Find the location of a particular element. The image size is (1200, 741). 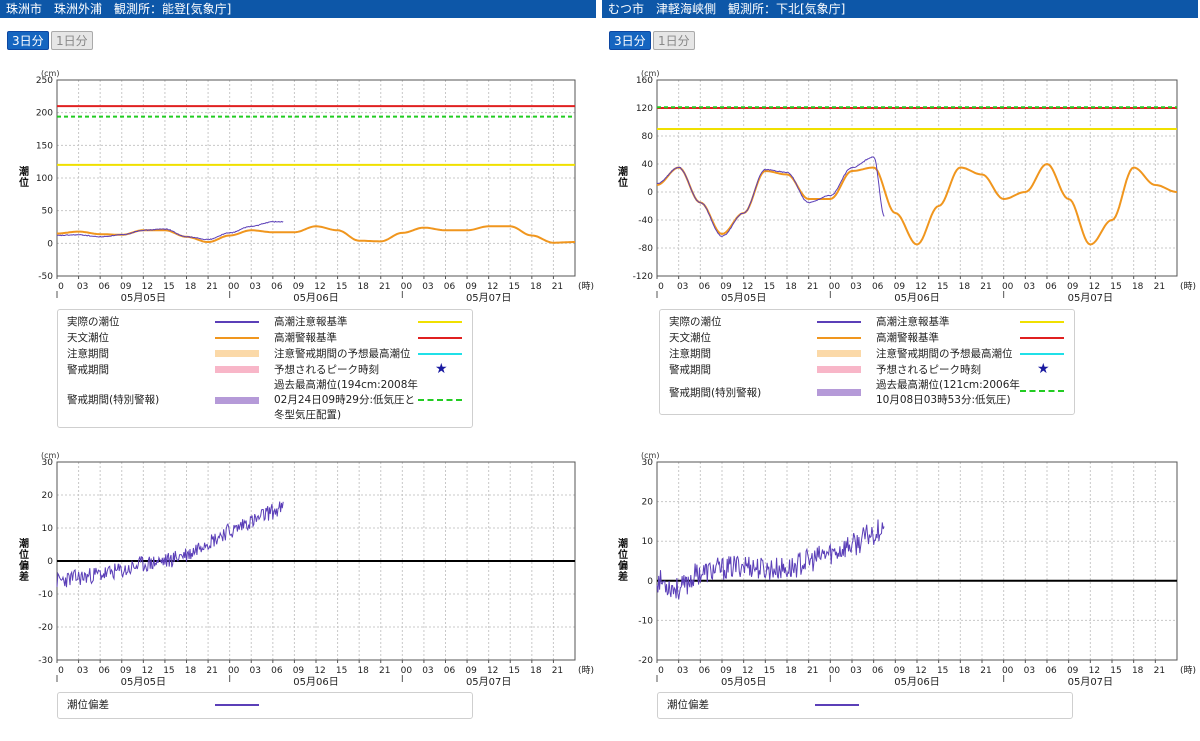

legend-special-warning-label: 警戒期間(特別警報) is located at coordinates (113, 400).